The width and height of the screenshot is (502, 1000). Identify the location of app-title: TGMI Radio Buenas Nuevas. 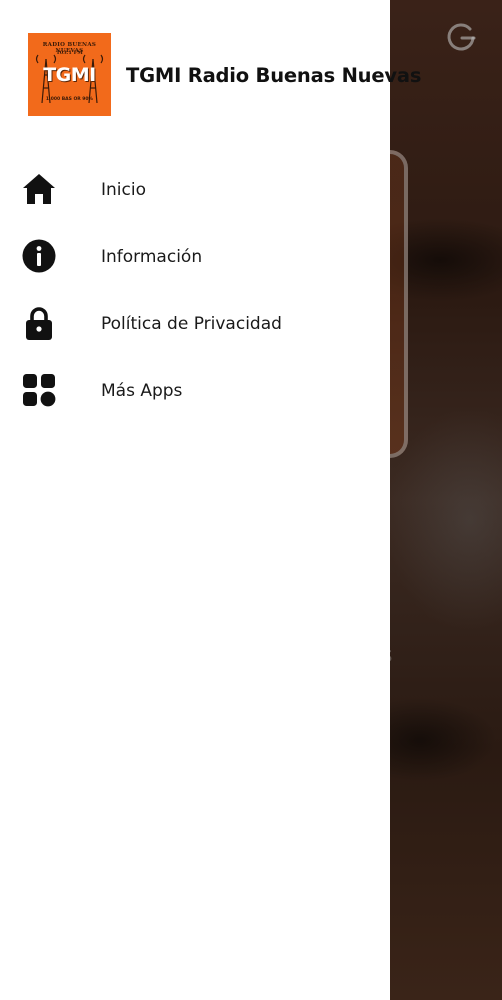
(274, 75).